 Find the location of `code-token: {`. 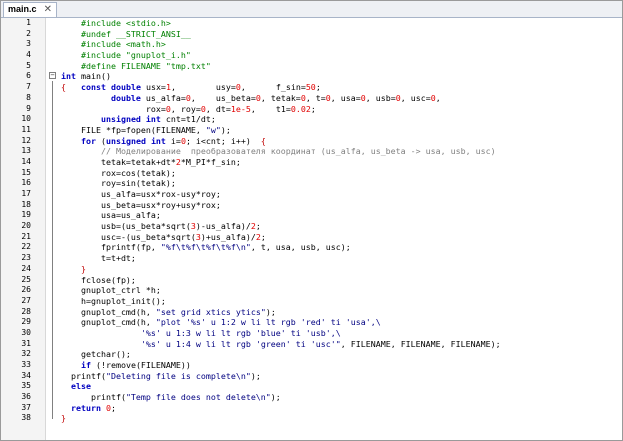

code-token: { is located at coordinates (263, 140).